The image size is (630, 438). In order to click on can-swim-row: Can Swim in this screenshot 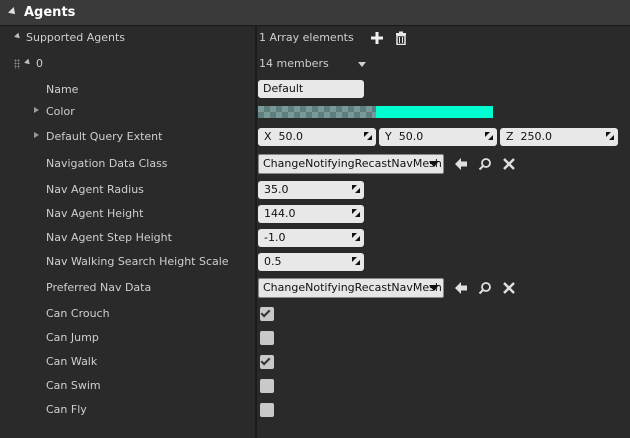, I will do `click(315, 386)`.